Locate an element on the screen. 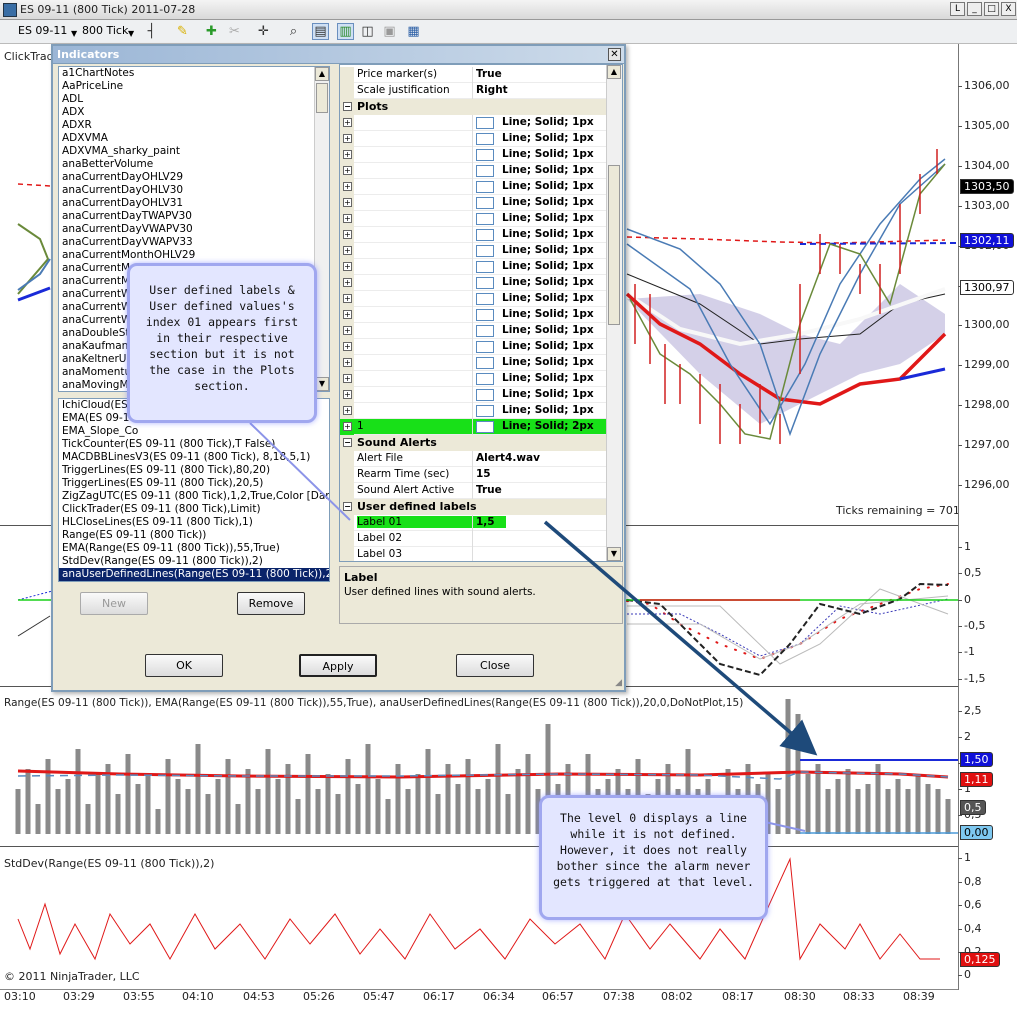  list-item: anaCurrentDayVWAPV33 is located at coordinates (194, 242).